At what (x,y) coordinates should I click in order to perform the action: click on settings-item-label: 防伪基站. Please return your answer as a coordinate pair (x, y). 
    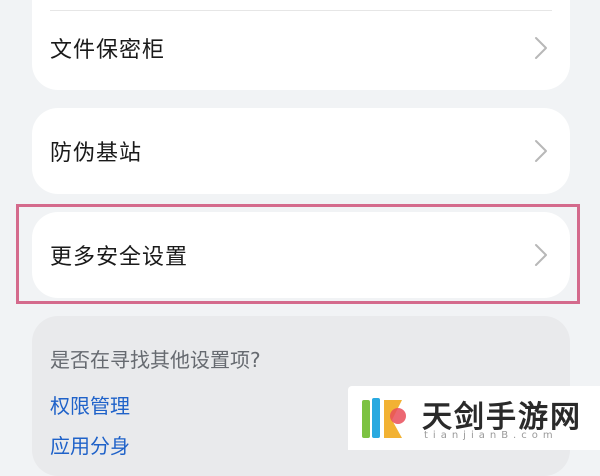
    Looking at the image, I should click on (96, 153).